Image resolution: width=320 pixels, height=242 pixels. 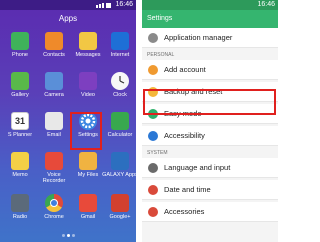 I want to click on app-memo: Memo, so click(x=20, y=169).